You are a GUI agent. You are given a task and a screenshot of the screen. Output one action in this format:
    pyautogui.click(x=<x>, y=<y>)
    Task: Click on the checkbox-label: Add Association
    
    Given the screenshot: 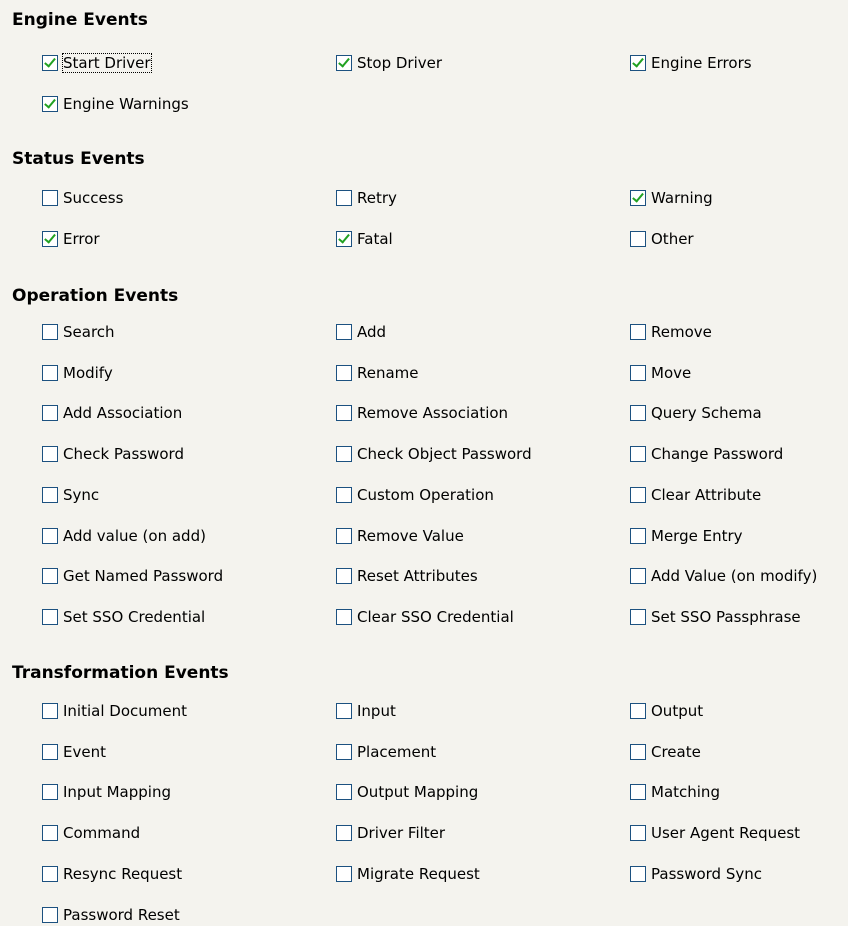 What is the action you would take?
    pyautogui.click(x=122, y=413)
    